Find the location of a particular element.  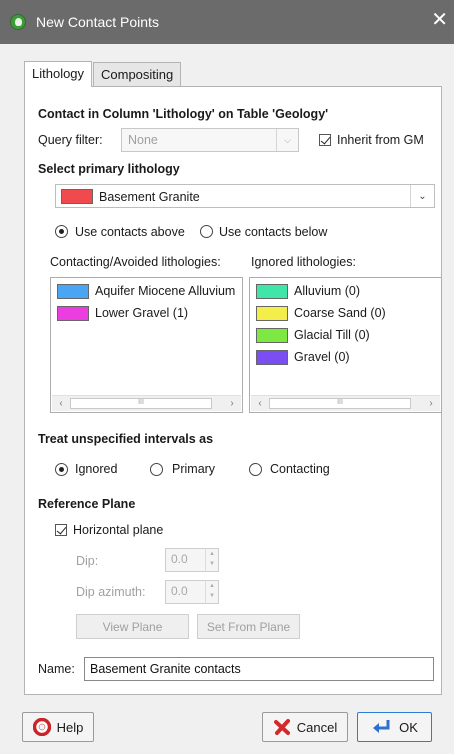

tab-compositing: Compositing is located at coordinates (137, 74).